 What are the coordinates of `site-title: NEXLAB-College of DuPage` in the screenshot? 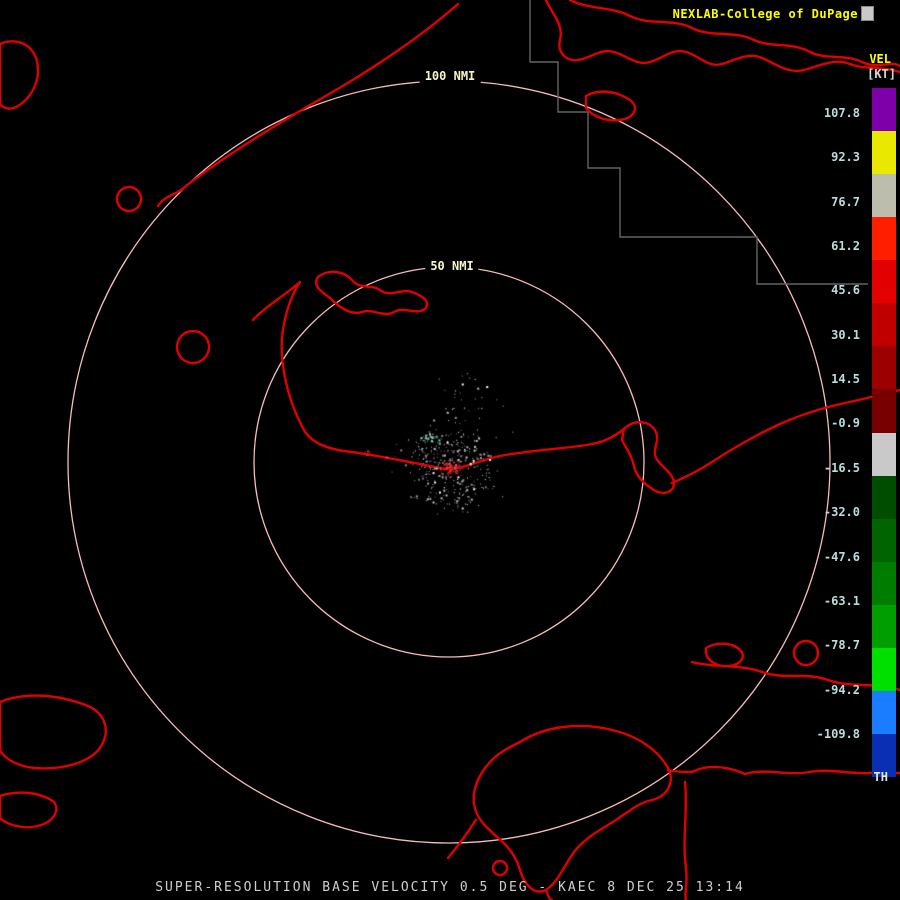 It's located at (765, 14).